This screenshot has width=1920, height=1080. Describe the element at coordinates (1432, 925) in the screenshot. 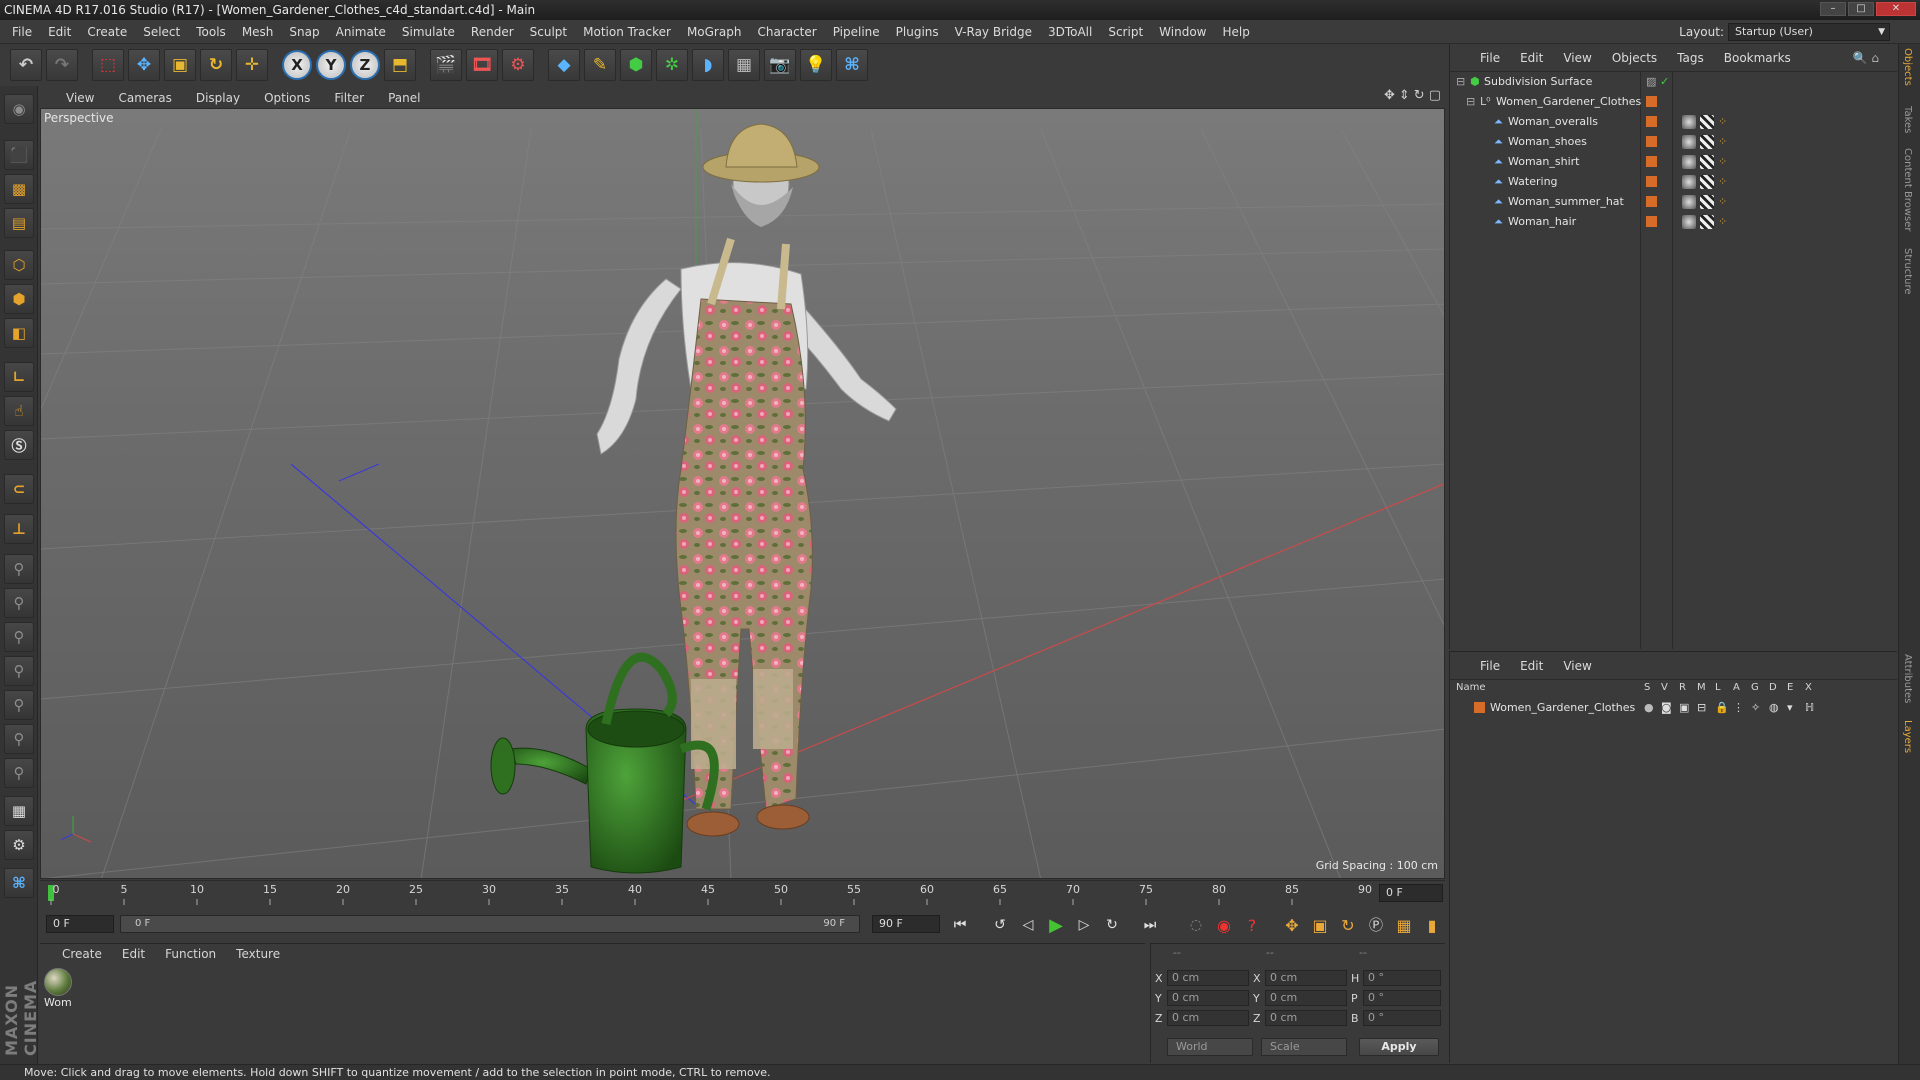

I see `timeline-window-icon: ▮` at that location.